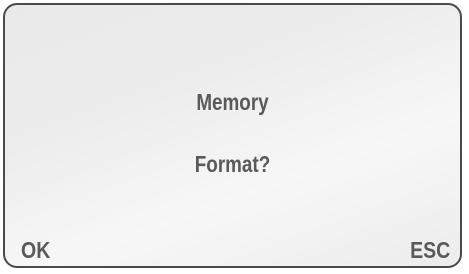 The width and height of the screenshot is (469, 274). What do you see at coordinates (232, 164) in the screenshot?
I see `message-line-2: Format?` at bounding box center [232, 164].